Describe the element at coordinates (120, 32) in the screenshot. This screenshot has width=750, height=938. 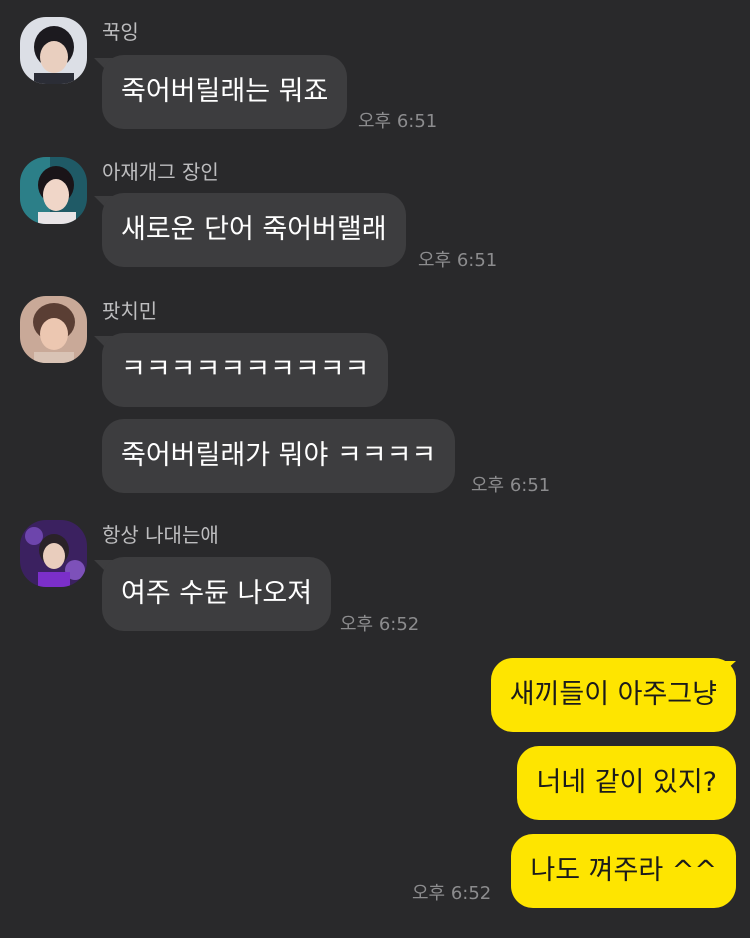
I see `sender-name: 꾹잉` at that location.